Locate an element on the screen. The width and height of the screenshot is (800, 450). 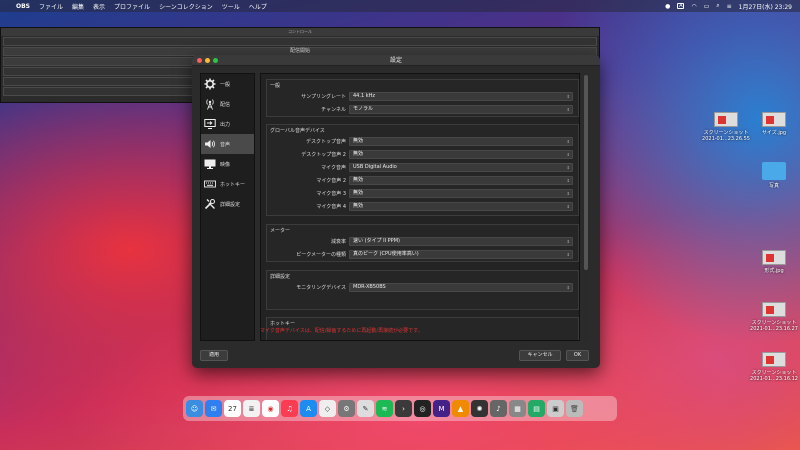
cancel-button: キャンセル is located at coordinates (540, 355).